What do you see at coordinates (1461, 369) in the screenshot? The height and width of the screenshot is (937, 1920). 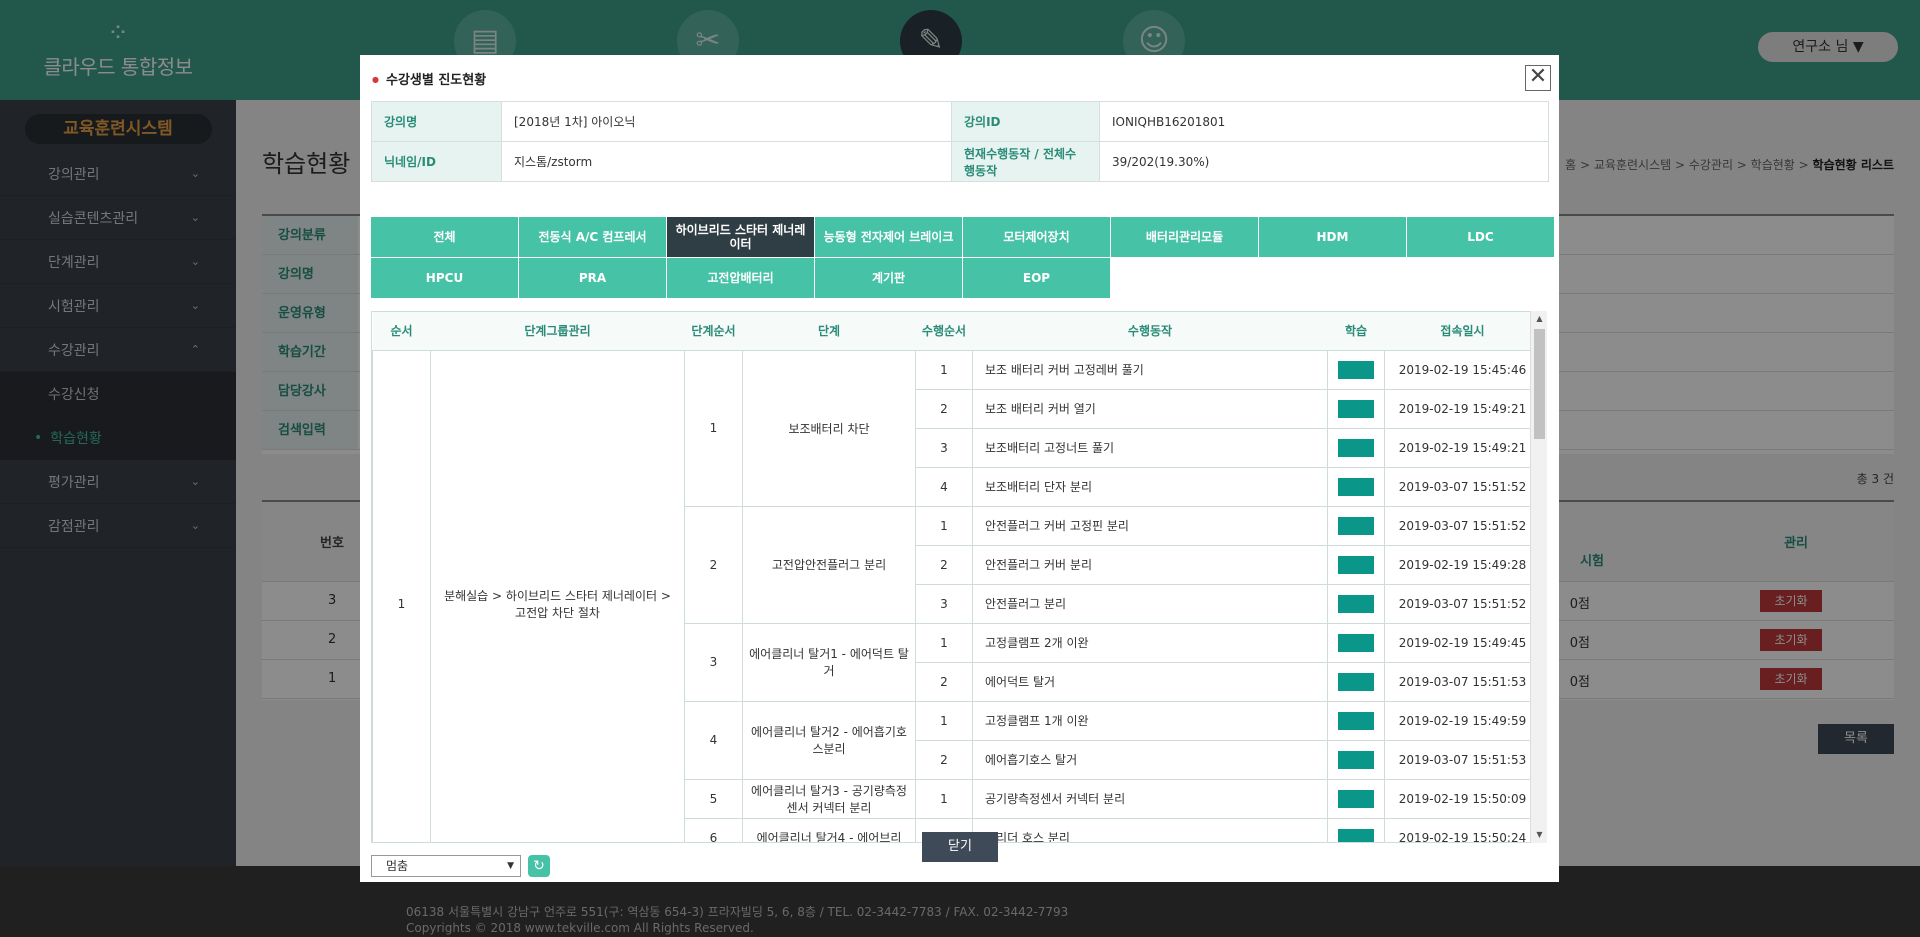 I see `access-time: 2019-02-19 15:45:46` at bounding box center [1461, 369].